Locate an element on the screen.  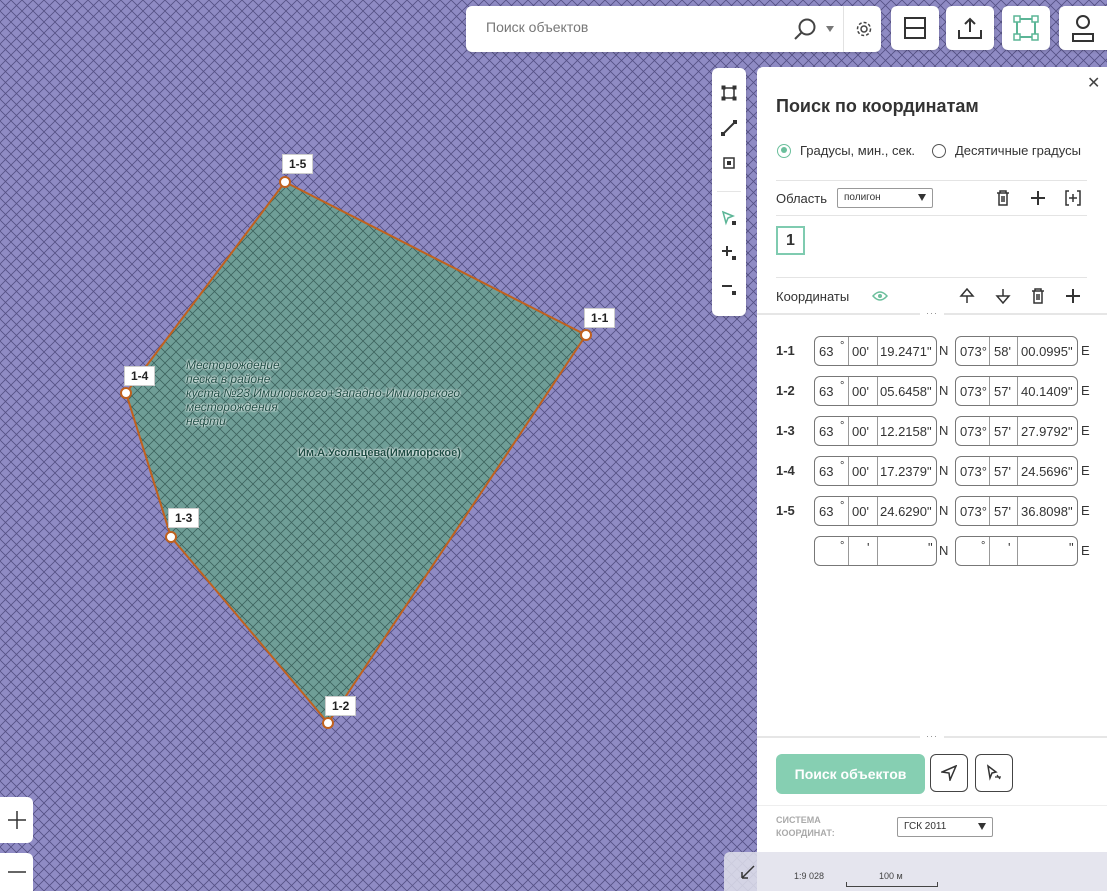
scale-bar: 1:9 028 100 м is located at coordinates (915, 871).